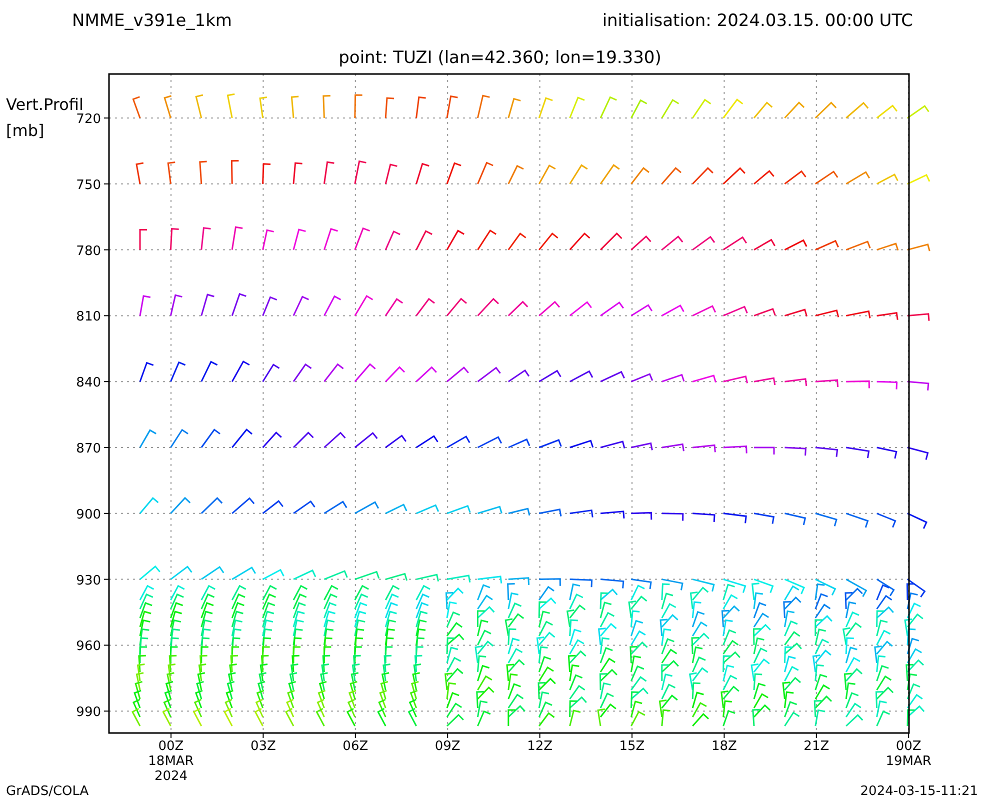 Image resolution: width=1000 pixels, height=800 pixels. What do you see at coordinates (25, 130) in the screenshot?
I see `axis-title: [mb]` at bounding box center [25, 130].